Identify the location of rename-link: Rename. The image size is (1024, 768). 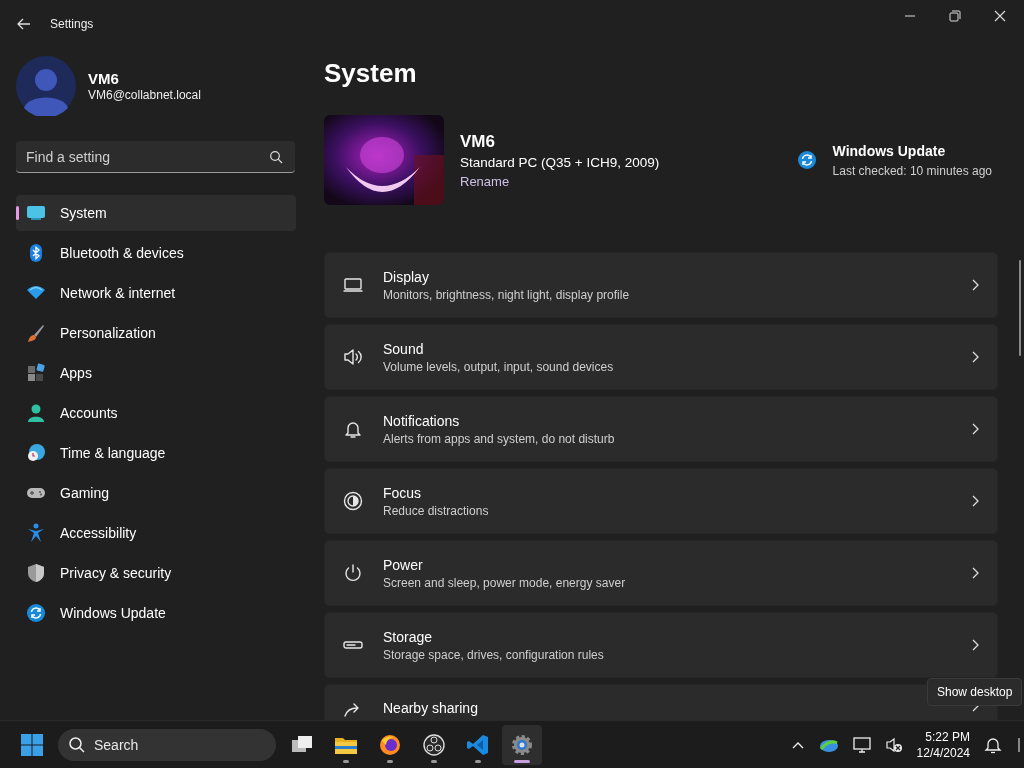
(485, 181).